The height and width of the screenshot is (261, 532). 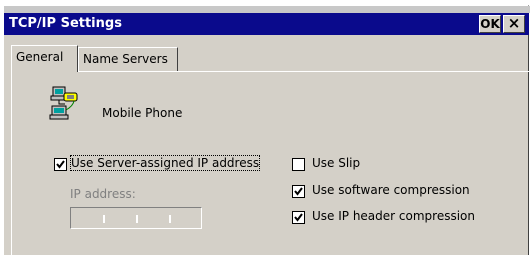 I want to click on close-icon: ×, so click(x=514, y=23).